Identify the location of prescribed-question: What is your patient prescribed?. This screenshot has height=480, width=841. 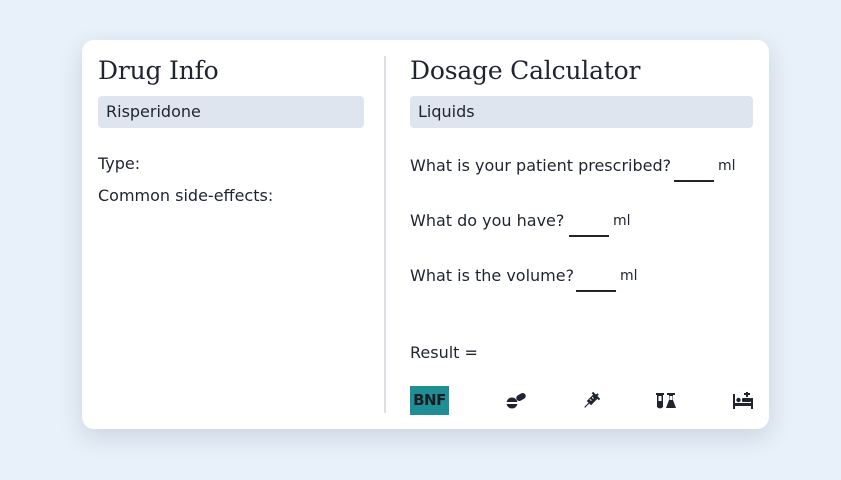
(541, 165).